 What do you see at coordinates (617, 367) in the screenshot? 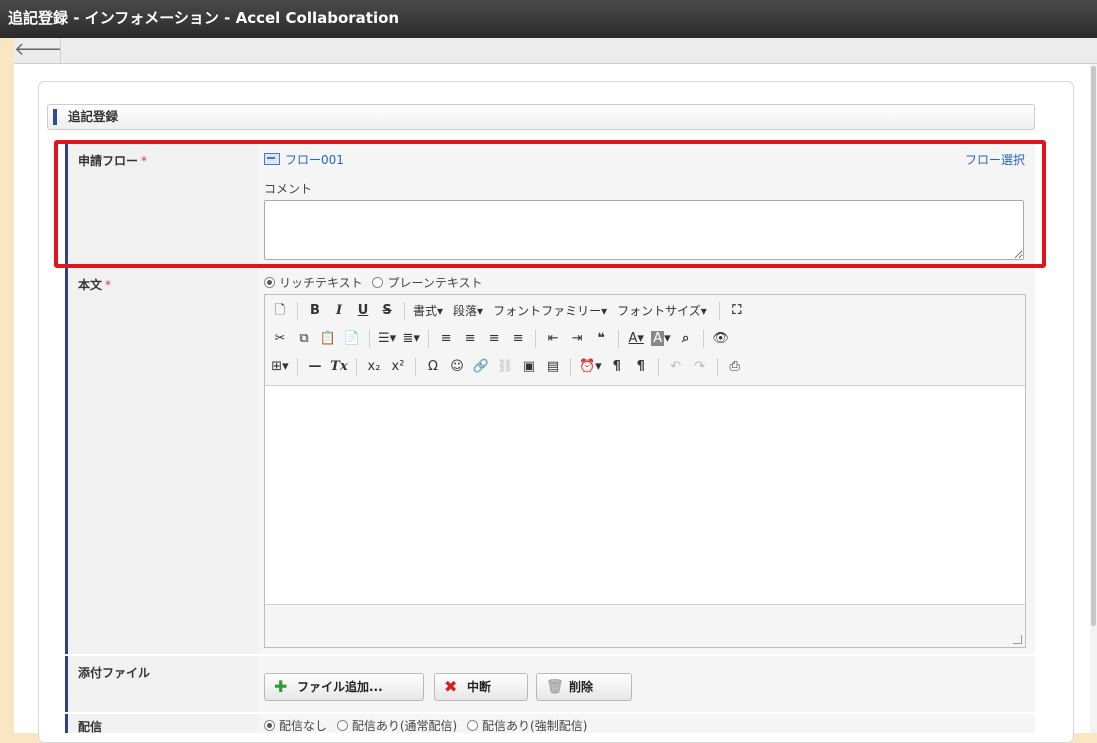
I see `ltr-icon: ¶` at bounding box center [617, 367].